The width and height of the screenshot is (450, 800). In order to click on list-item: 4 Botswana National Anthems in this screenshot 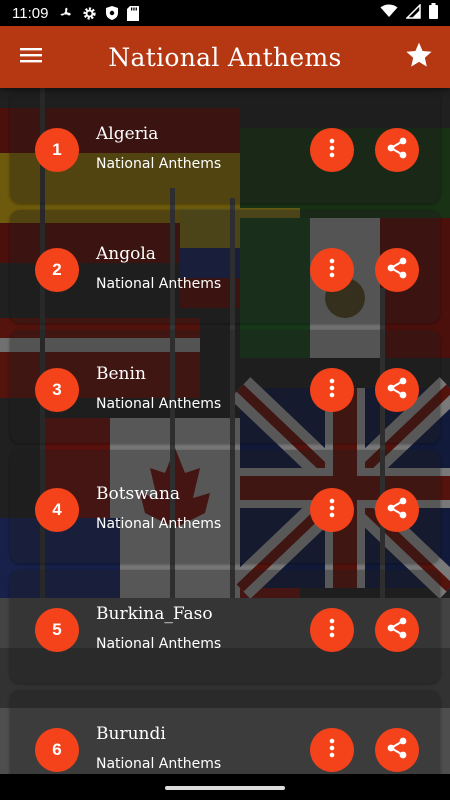, I will do `click(225, 506)`.